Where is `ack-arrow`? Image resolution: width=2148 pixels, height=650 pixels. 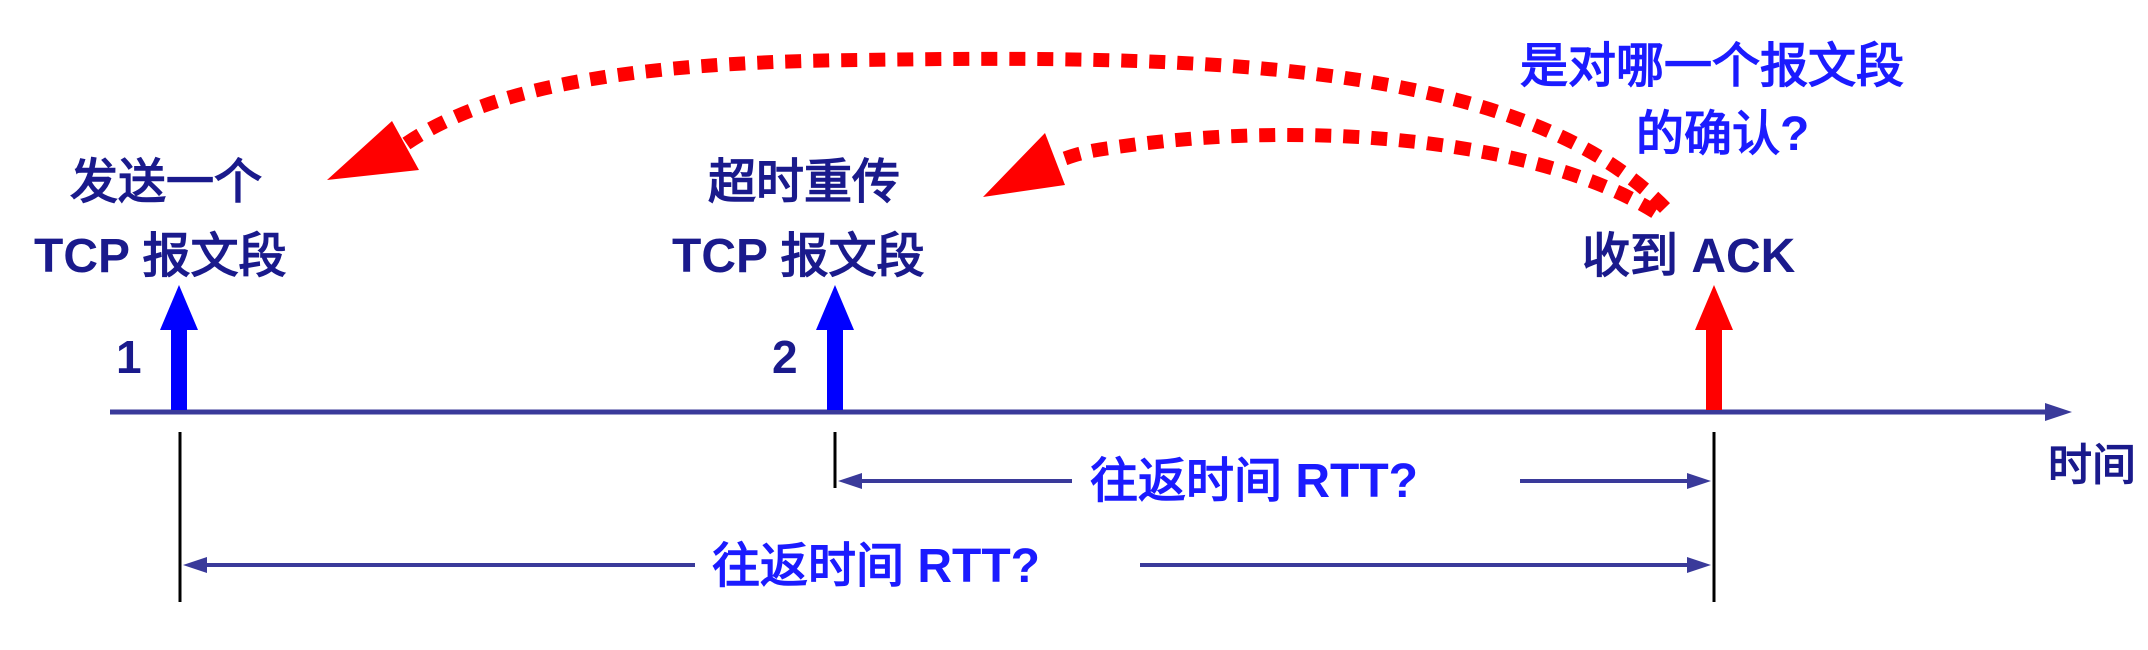
ack-arrow is located at coordinates (1714, 347).